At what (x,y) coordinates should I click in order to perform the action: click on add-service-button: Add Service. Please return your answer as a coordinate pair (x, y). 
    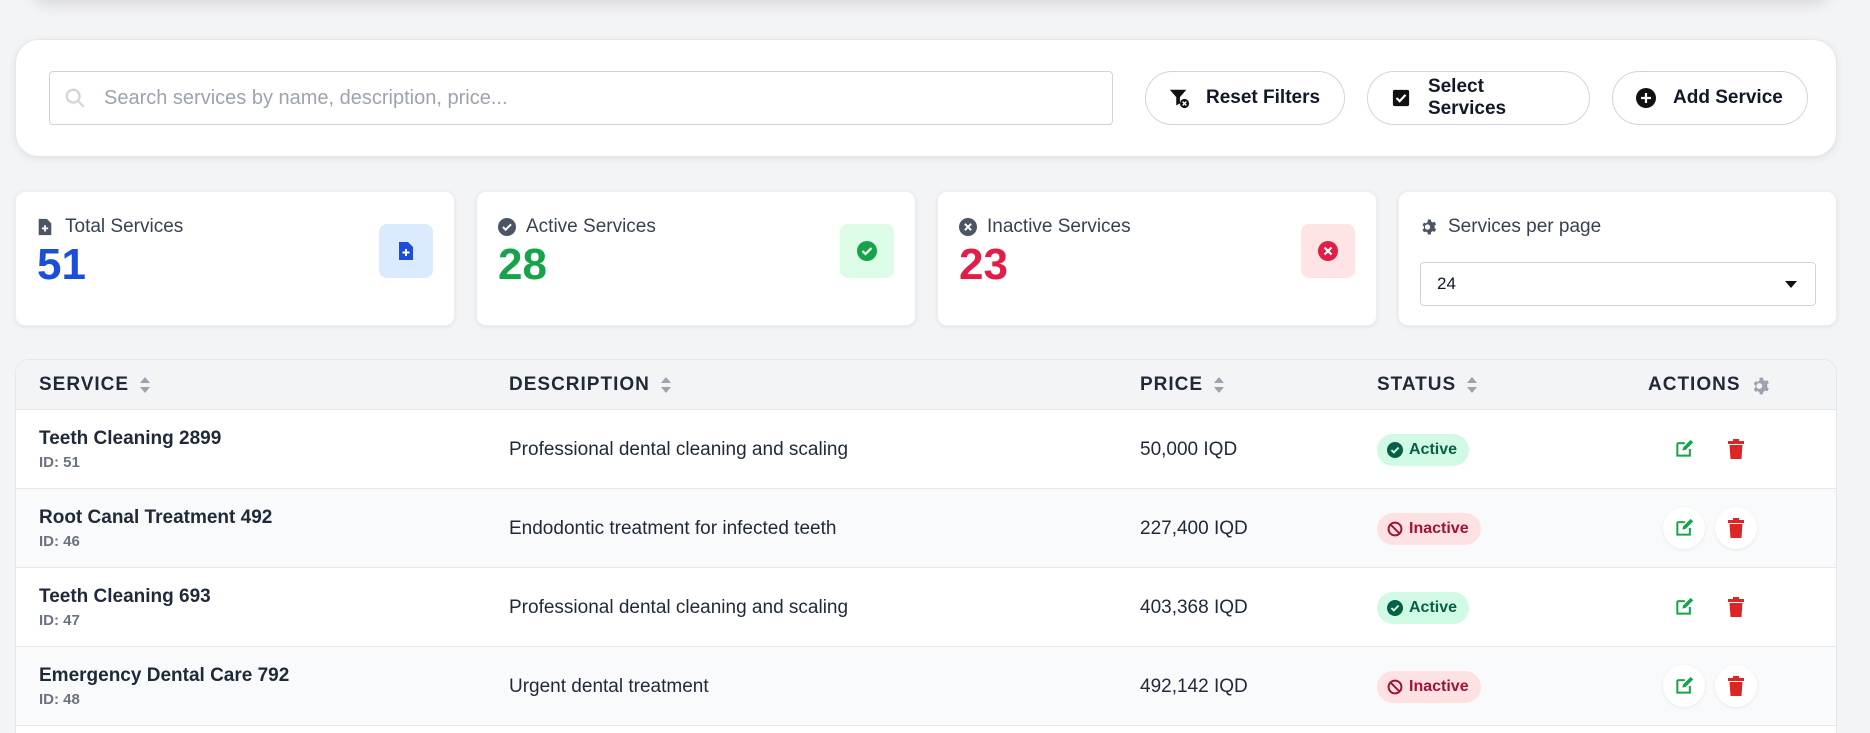
    Looking at the image, I should click on (1710, 98).